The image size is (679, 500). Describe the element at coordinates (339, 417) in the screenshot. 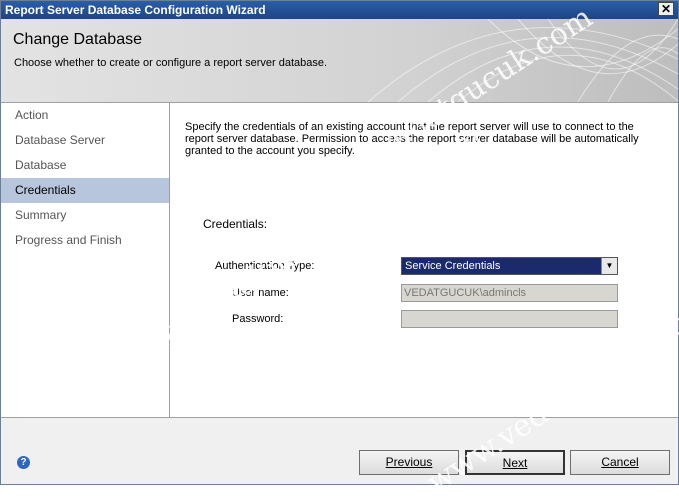

I see `footer-divider` at that location.